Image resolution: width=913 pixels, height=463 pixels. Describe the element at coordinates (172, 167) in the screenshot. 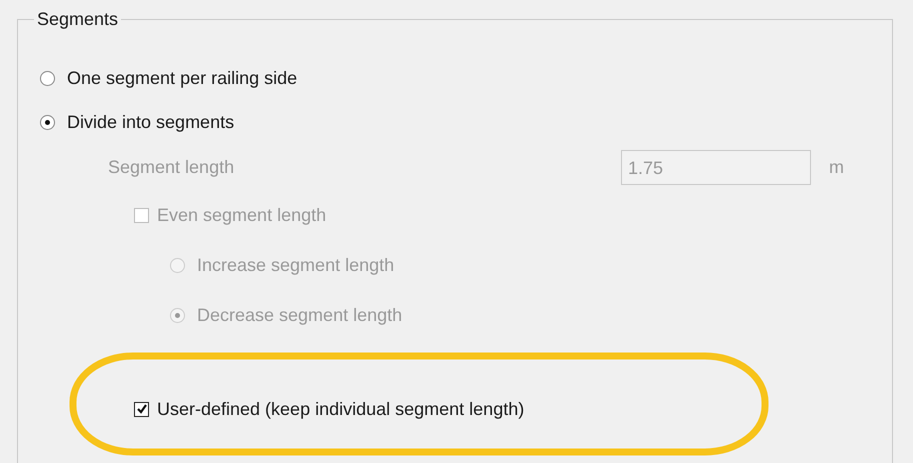

I see `field-label: Segment length` at that location.